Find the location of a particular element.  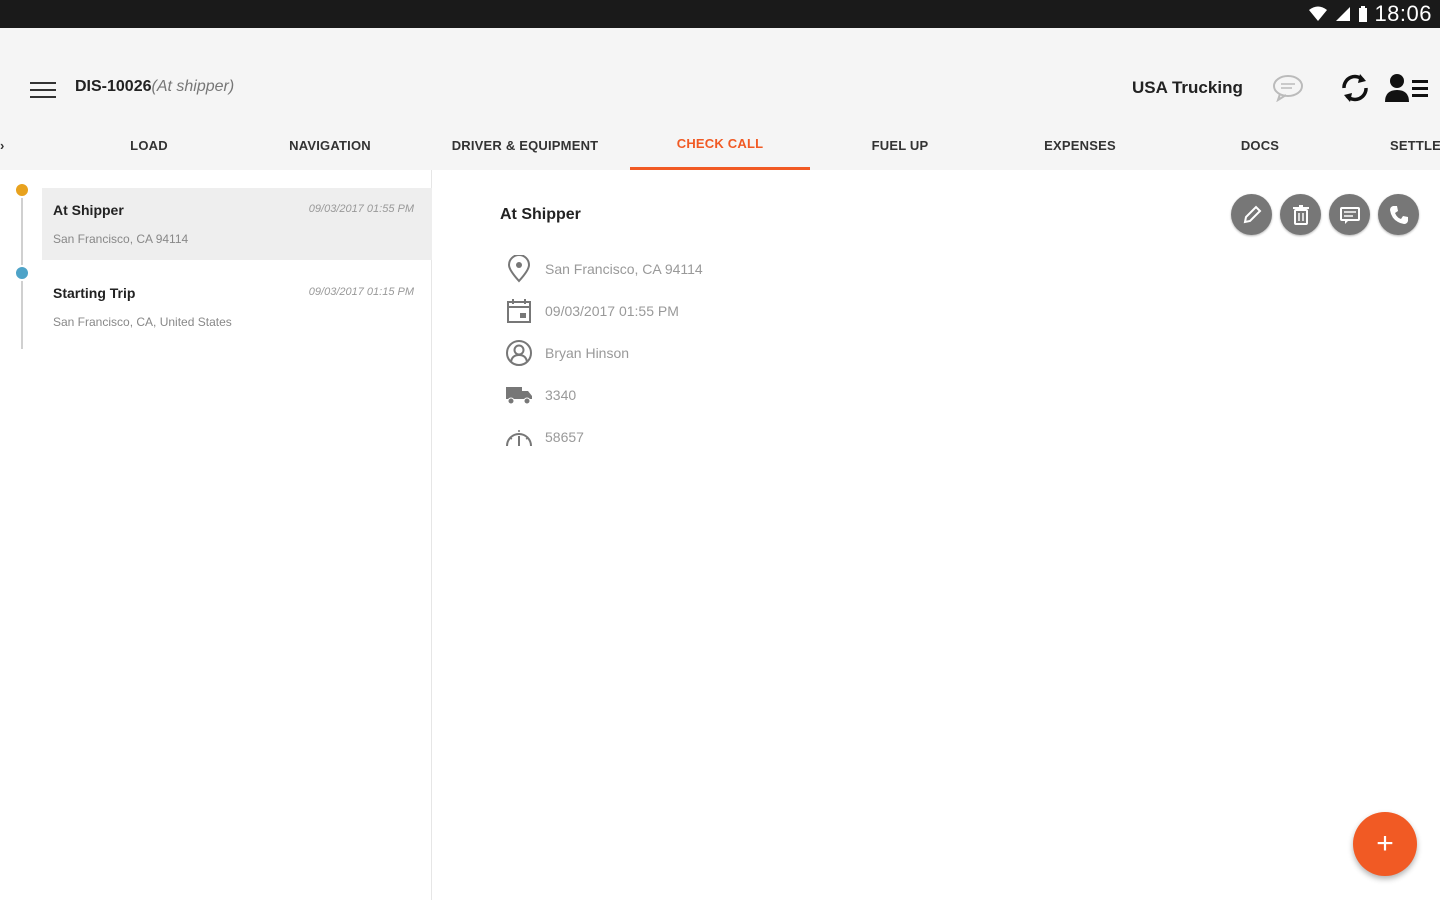

tab-settle-label: SETTLE is located at coordinates (1415, 145).